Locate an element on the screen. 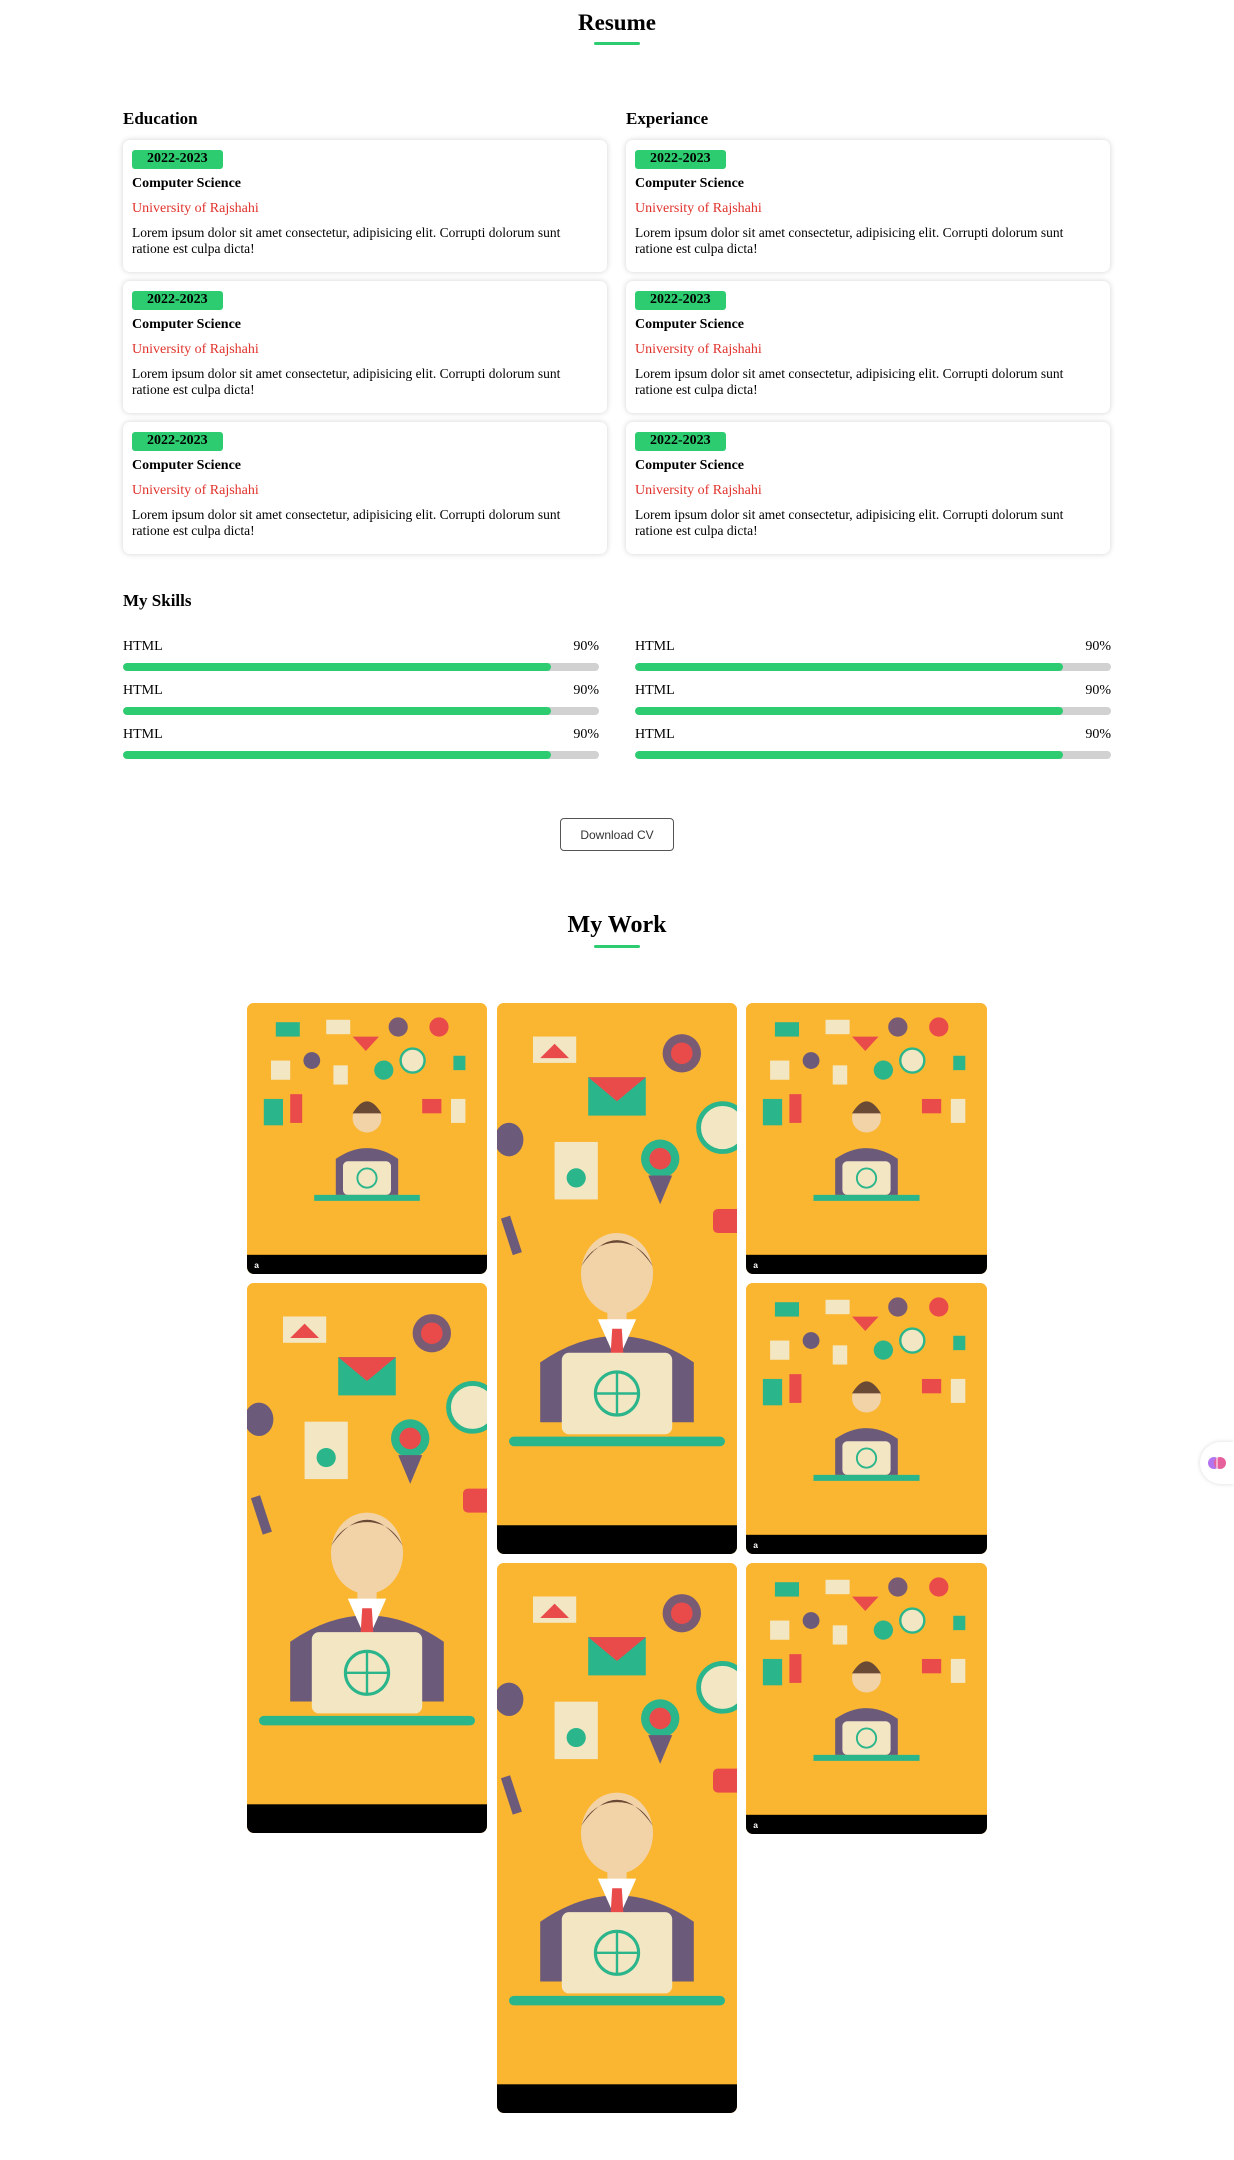 This screenshot has height=2160, width=1234. work-title: My Work is located at coordinates (617, 925).